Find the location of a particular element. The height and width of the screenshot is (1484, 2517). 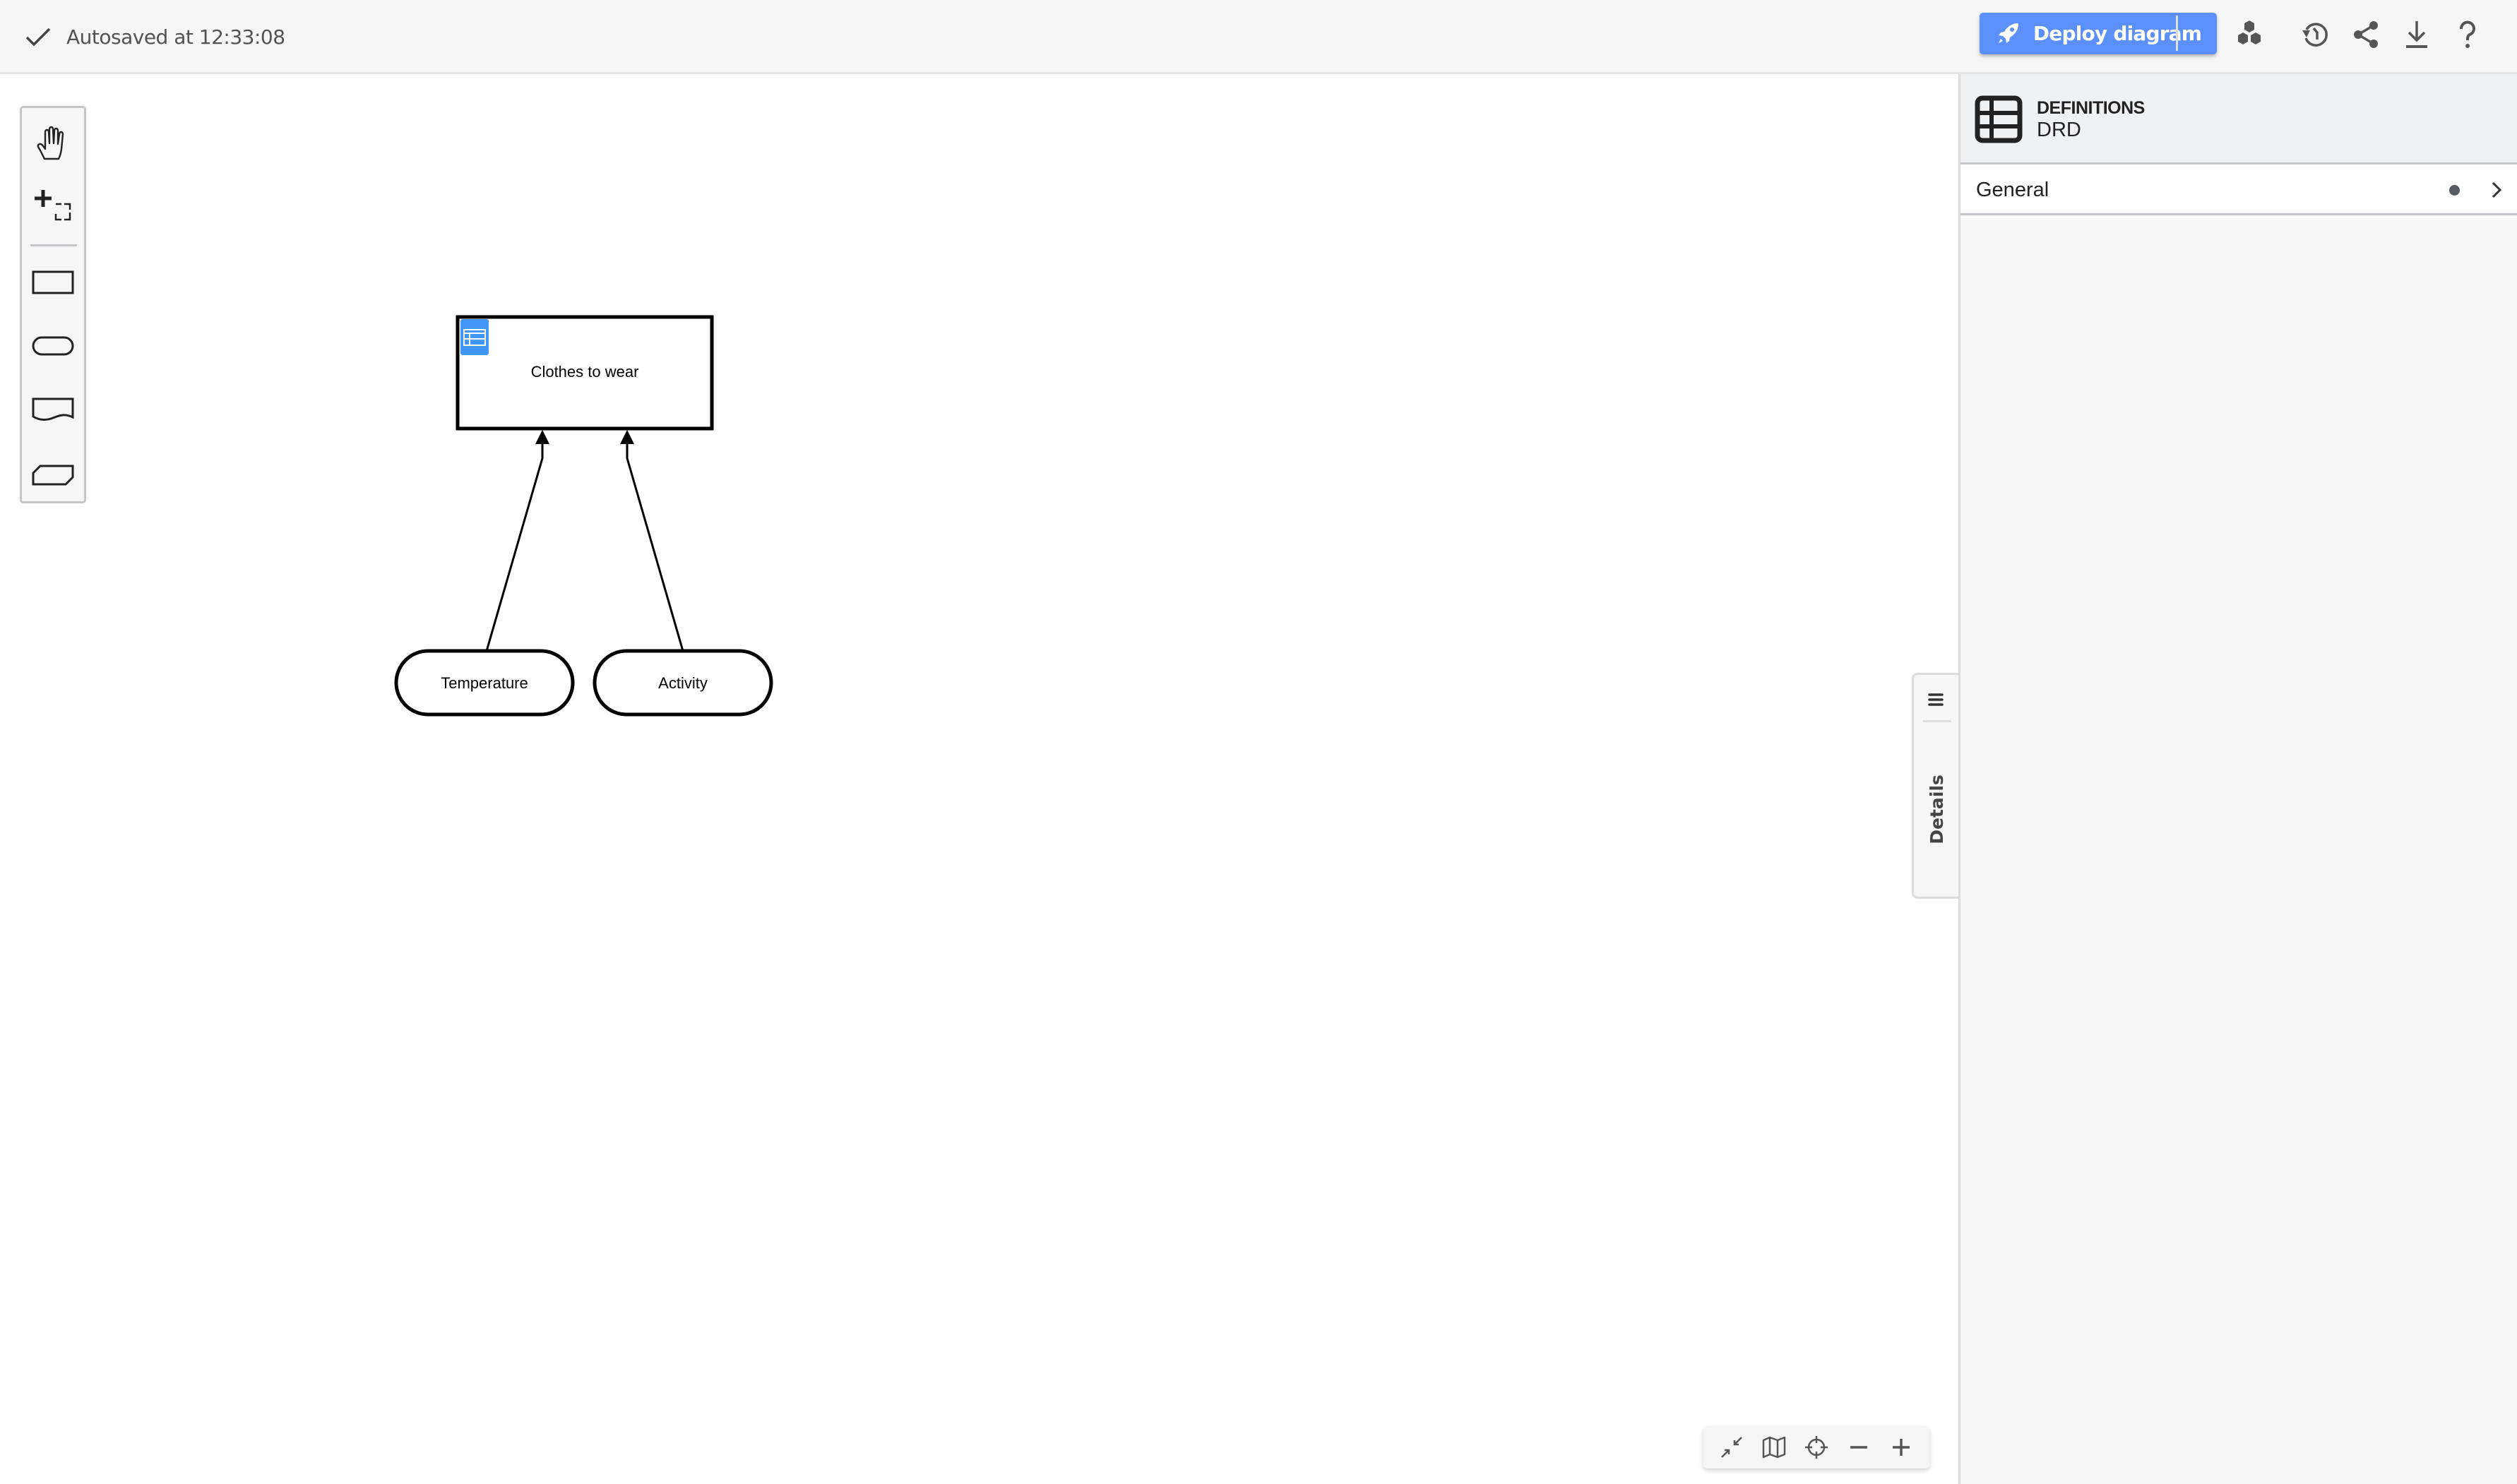

zoom-in-button is located at coordinates (1901, 1447).